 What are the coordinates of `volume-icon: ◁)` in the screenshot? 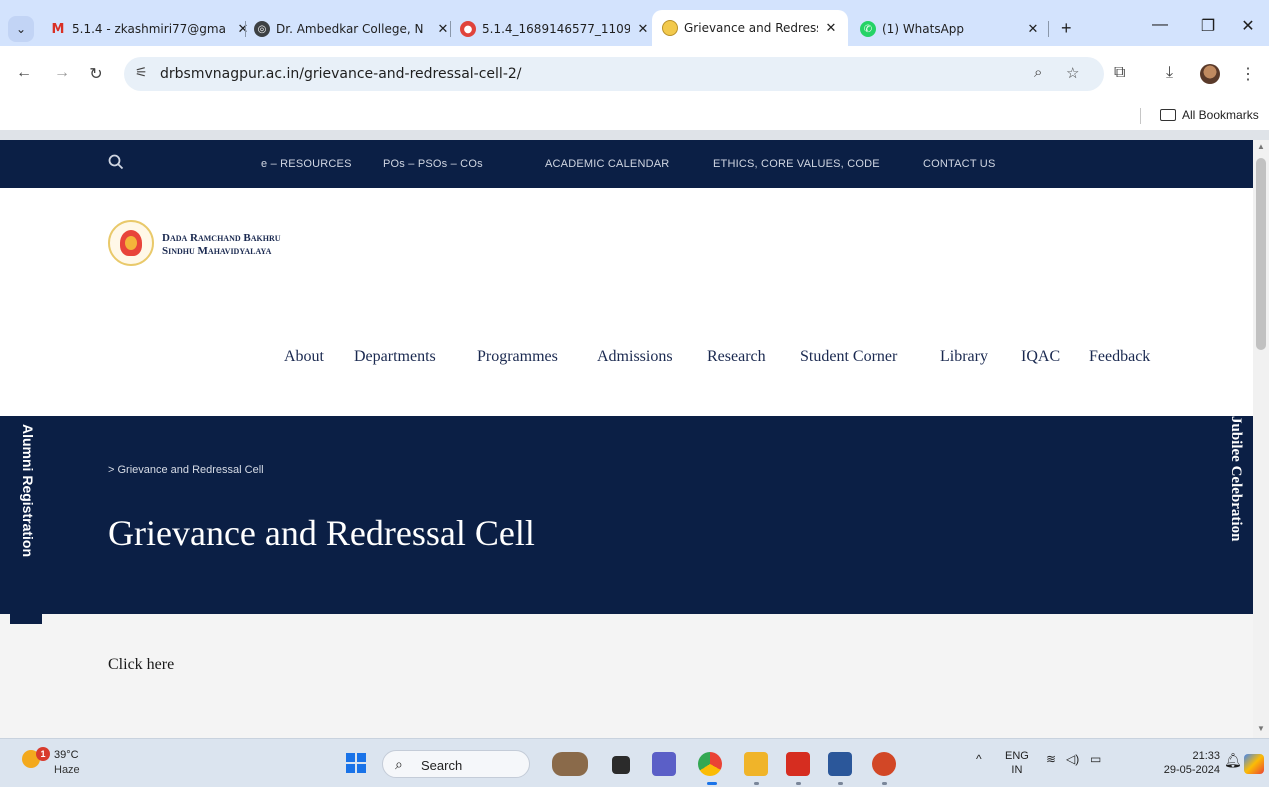 It's located at (1072, 759).